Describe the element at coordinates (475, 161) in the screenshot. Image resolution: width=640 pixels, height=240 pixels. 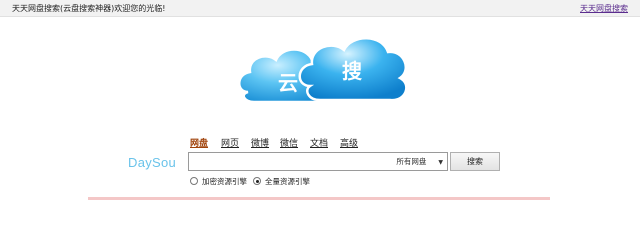
I see `search-button: 搜索` at that location.